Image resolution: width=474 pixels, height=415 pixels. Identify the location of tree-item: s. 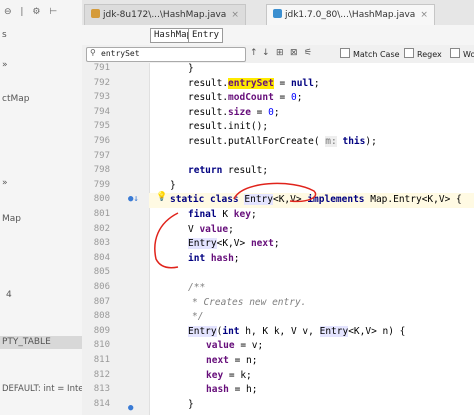
(4, 35).